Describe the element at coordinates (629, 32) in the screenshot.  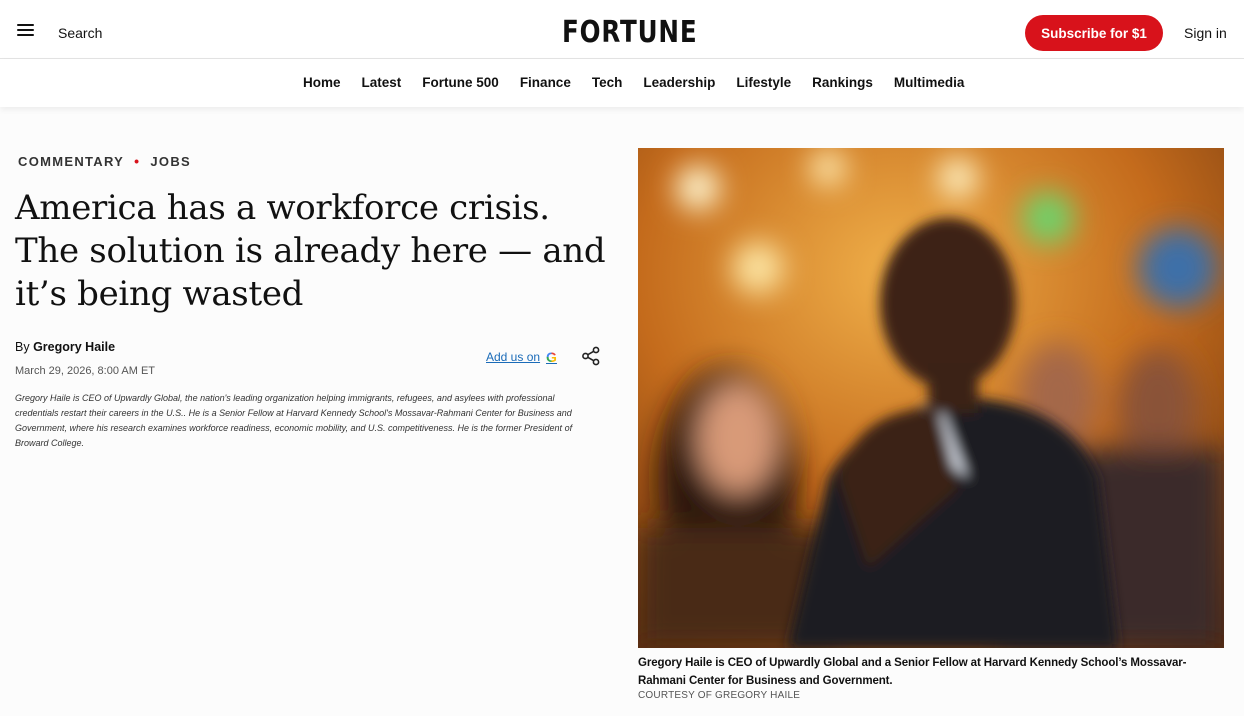
I see `fortune-logo: FORTUNE` at that location.